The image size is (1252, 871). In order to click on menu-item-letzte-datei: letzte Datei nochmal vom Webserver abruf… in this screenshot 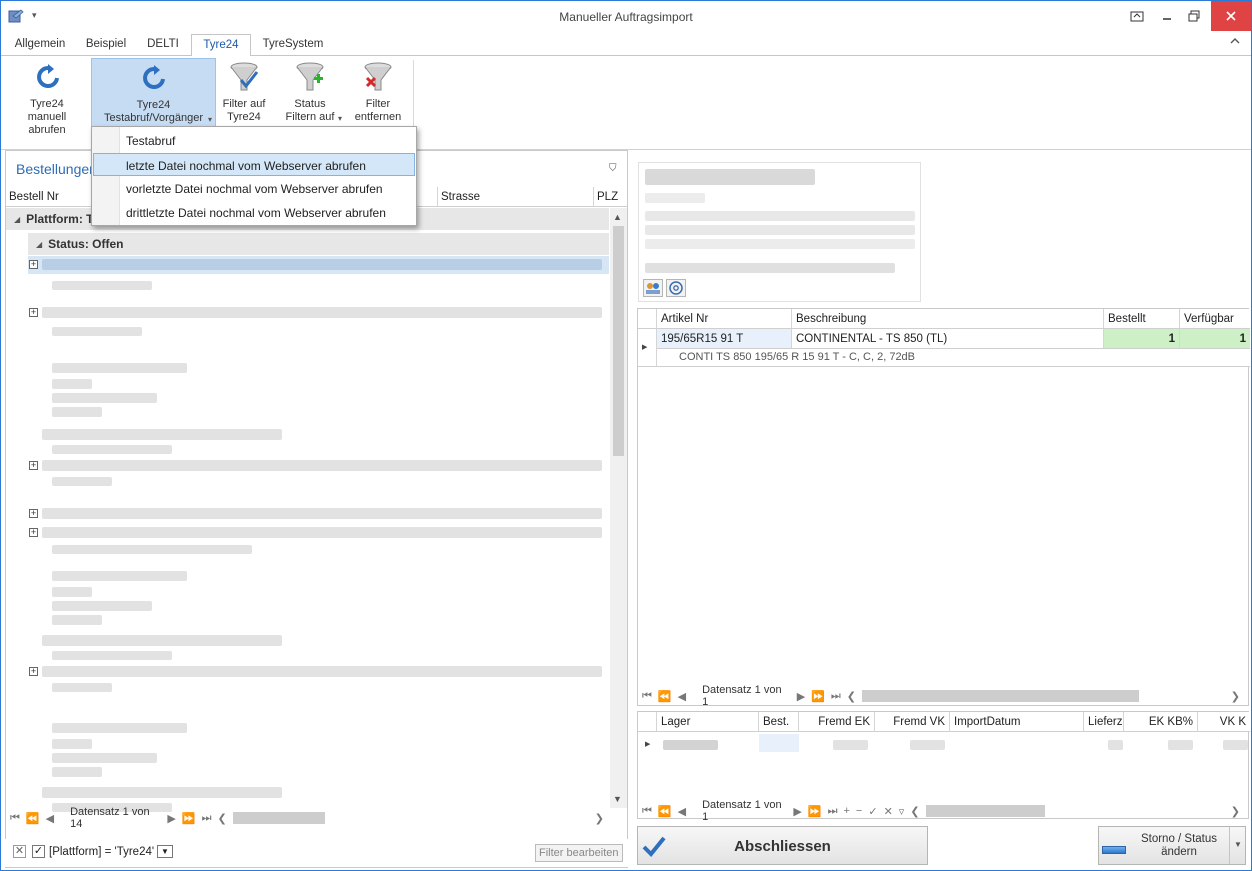, I will do `click(254, 164)`.